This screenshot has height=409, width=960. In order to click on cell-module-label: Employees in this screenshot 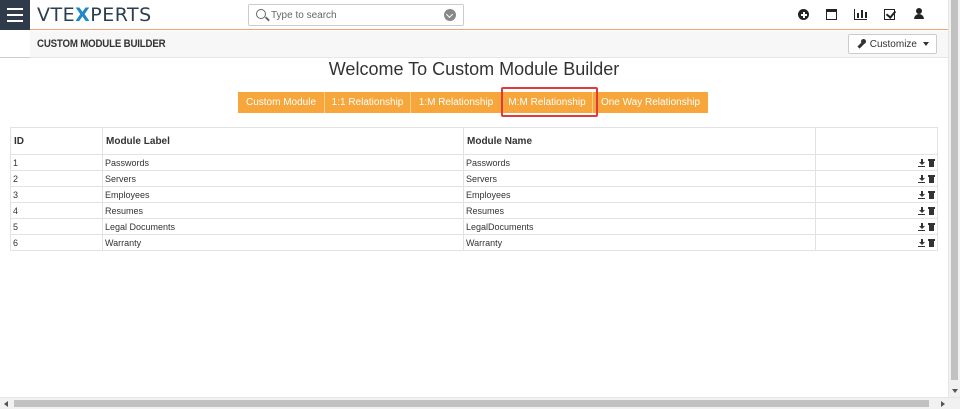, I will do `click(283, 194)`.